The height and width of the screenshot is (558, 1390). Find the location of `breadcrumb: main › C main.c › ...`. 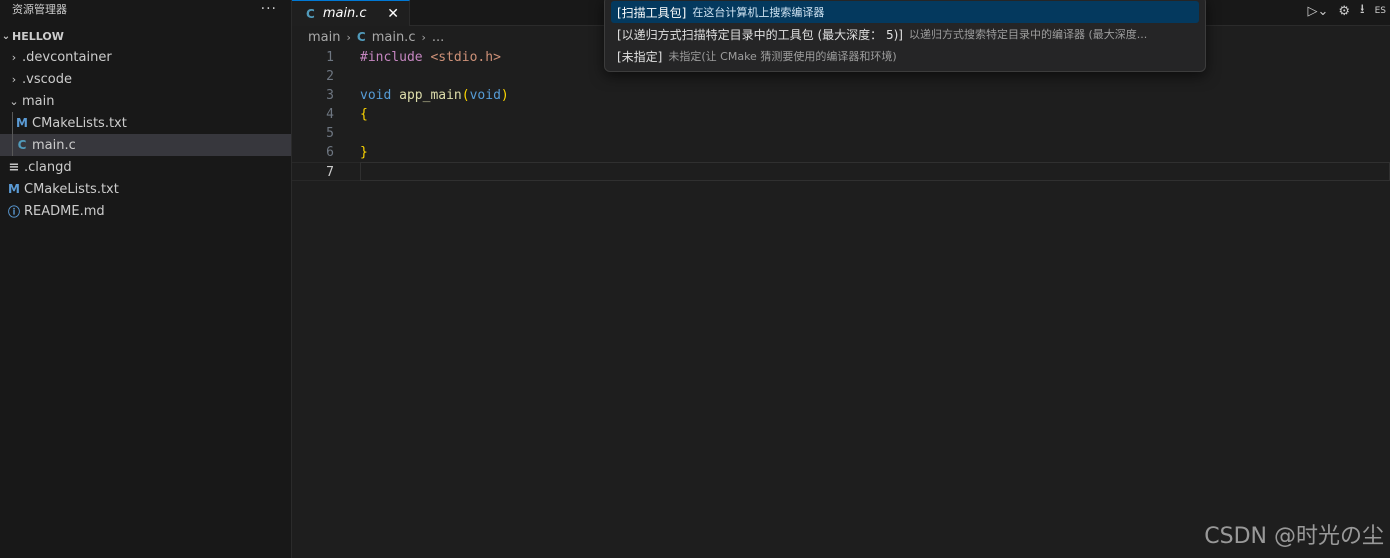

breadcrumb: main › C main.c › ... is located at coordinates (376, 37).